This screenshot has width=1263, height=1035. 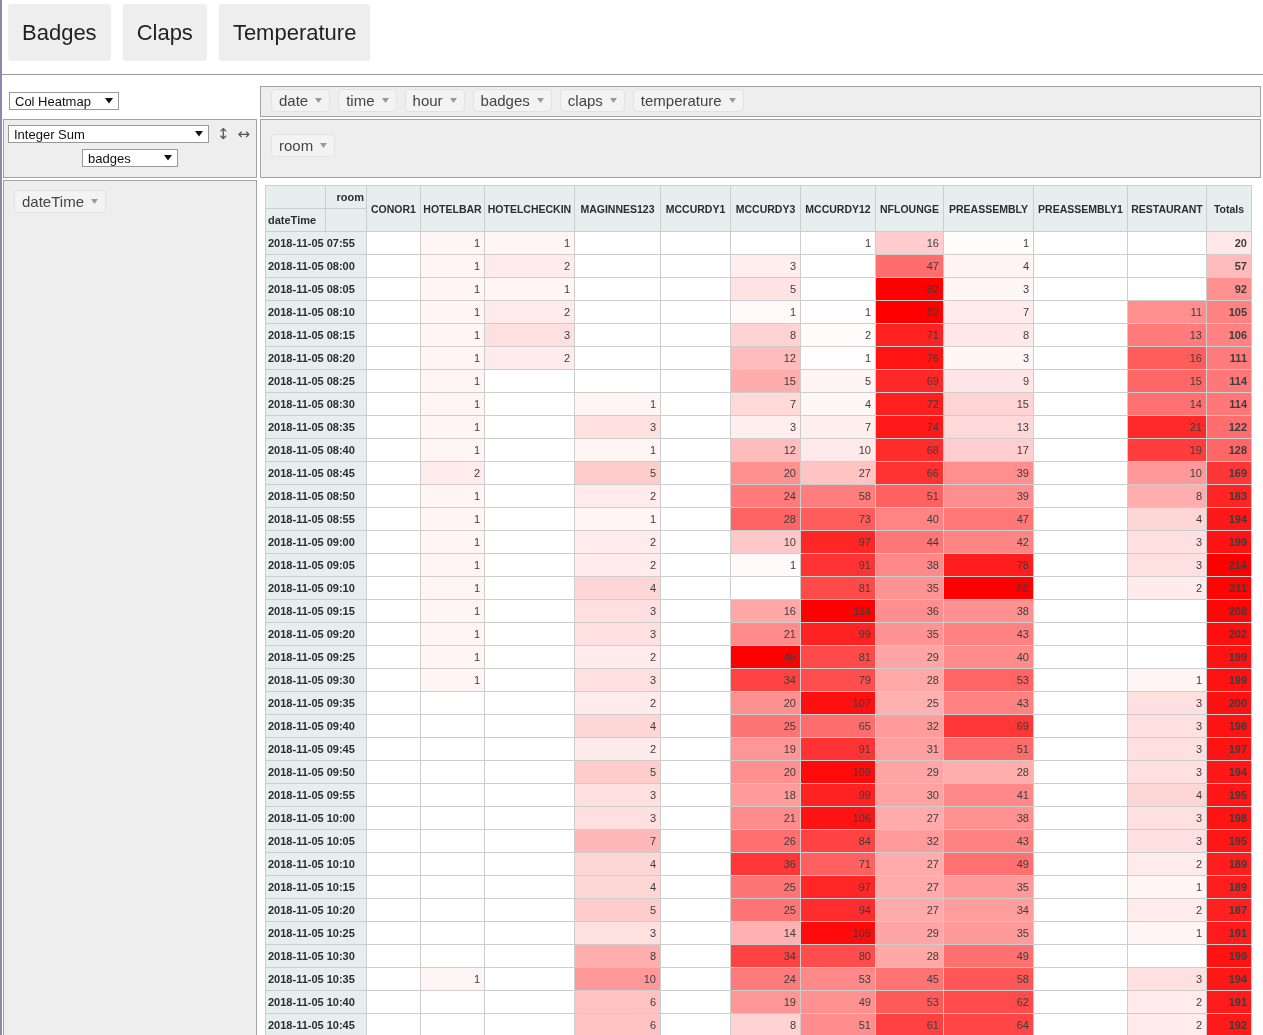 I want to click on row-header: 2018-11-05 08:40, so click(x=316, y=450).